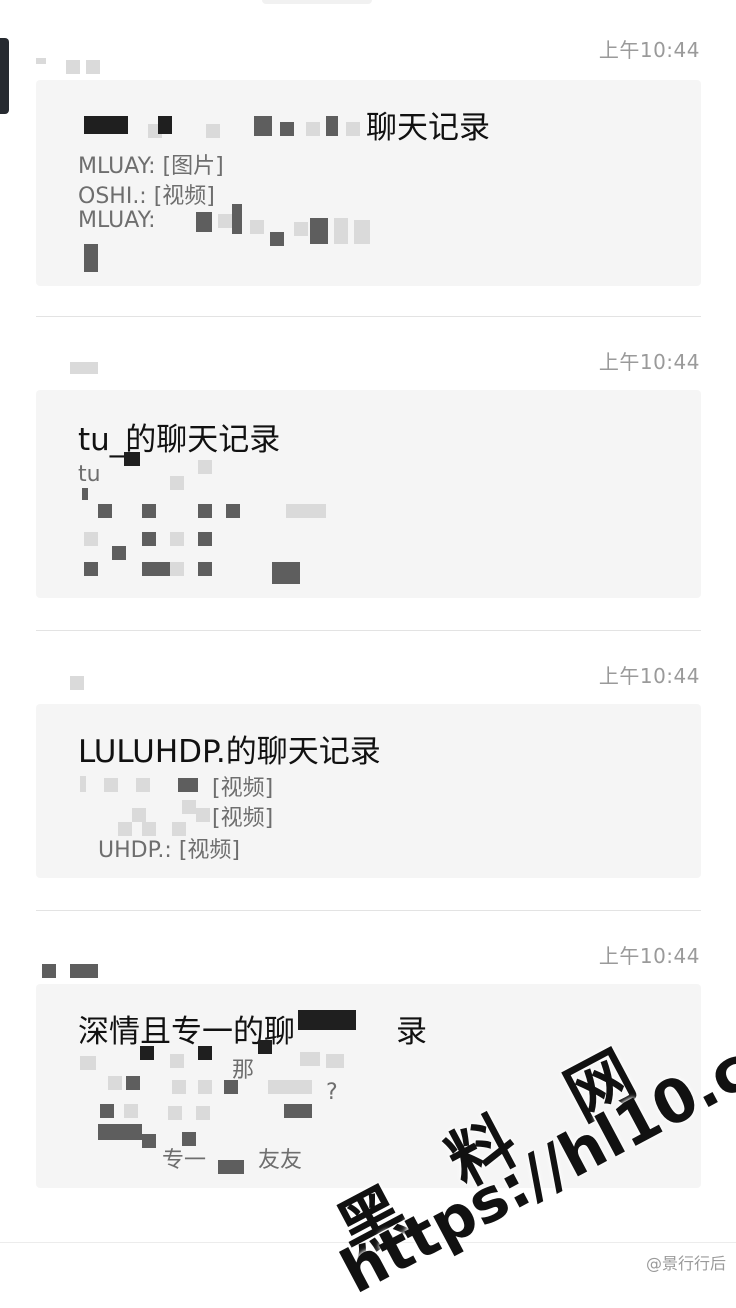  I want to click on preview-line: 专一, so click(184, 1160).